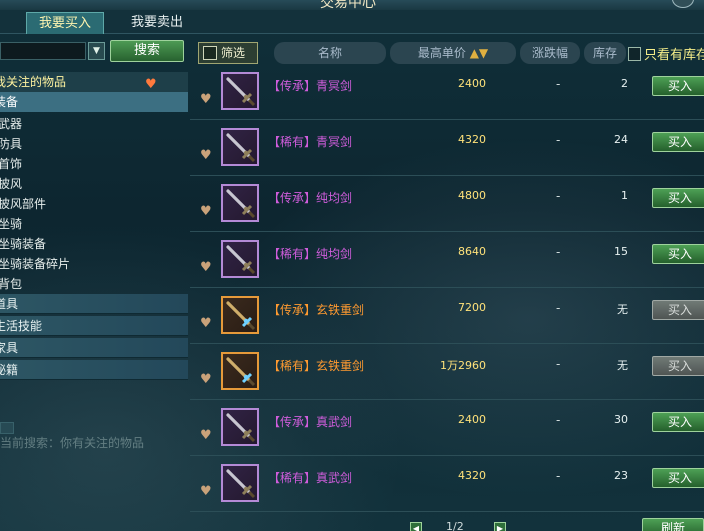  What do you see at coordinates (94, 264) in the screenshot?
I see `sidebar-subitem: 坐骑装备碎片` at bounding box center [94, 264].